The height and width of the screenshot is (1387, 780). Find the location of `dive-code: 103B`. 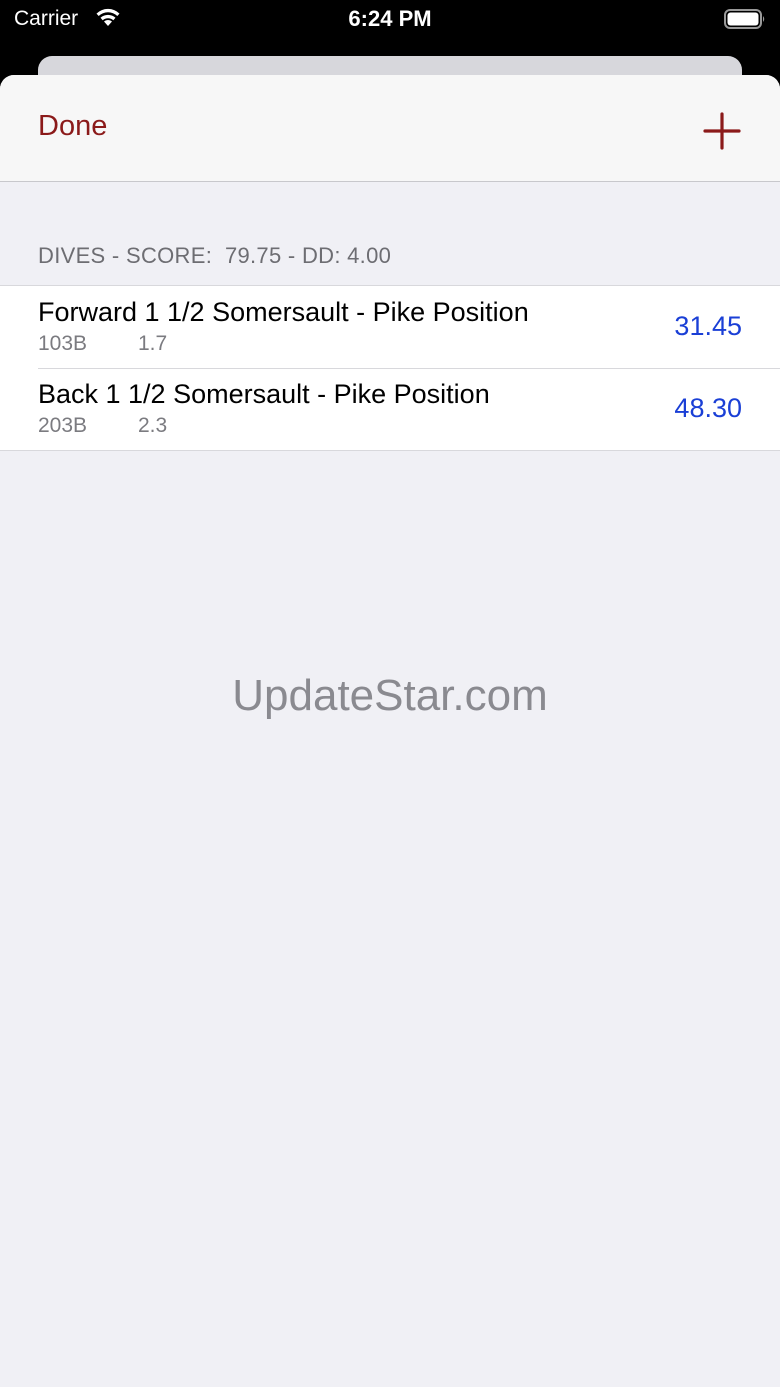

dive-code: 103B is located at coordinates (63, 343).